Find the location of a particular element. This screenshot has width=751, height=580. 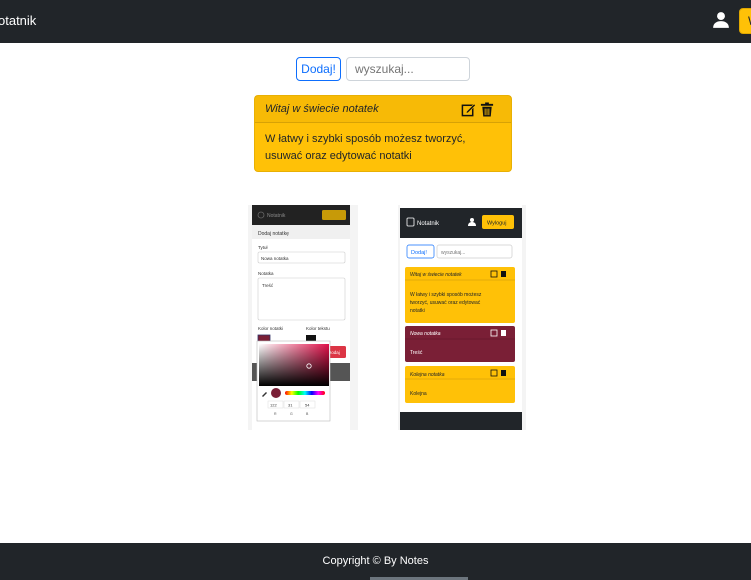

mini-brand: Notatnik is located at coordinates (276, 216).